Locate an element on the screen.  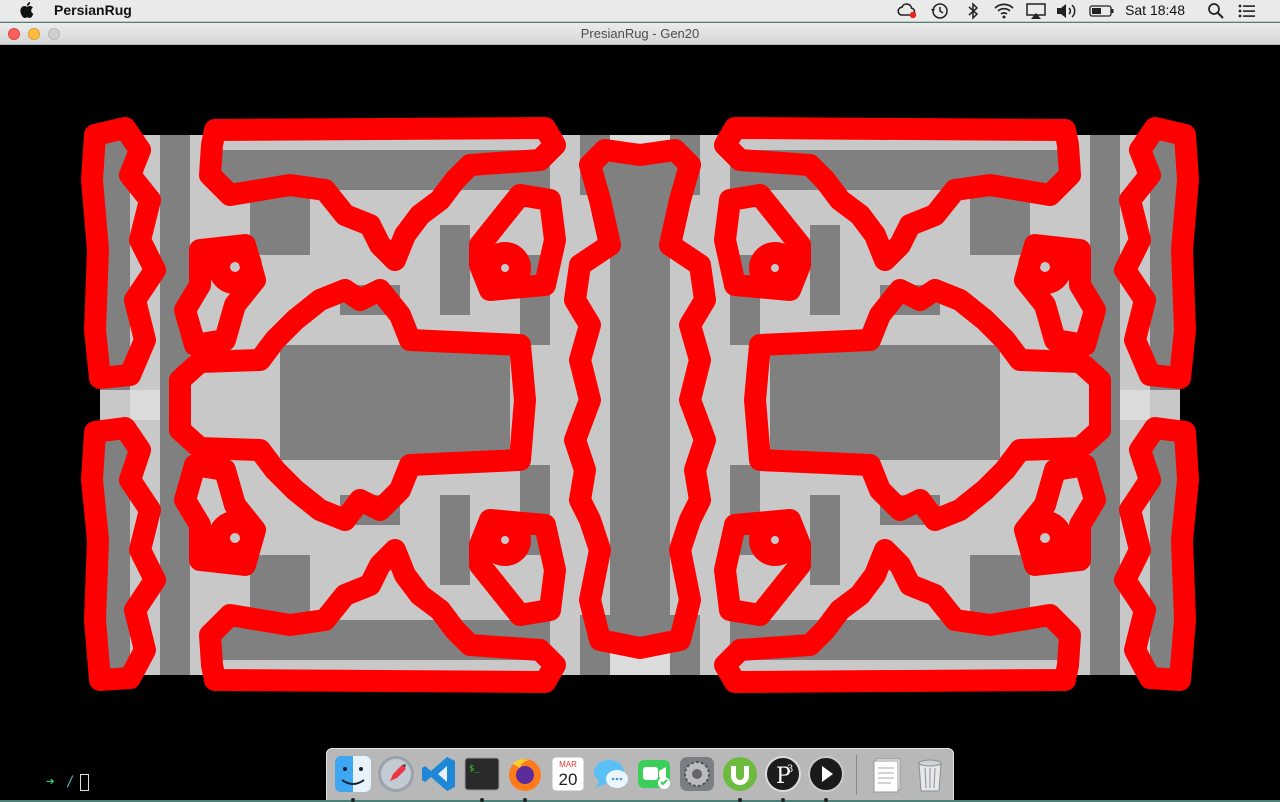
dock-processing: P 3 is located at coordinates (783, 778).